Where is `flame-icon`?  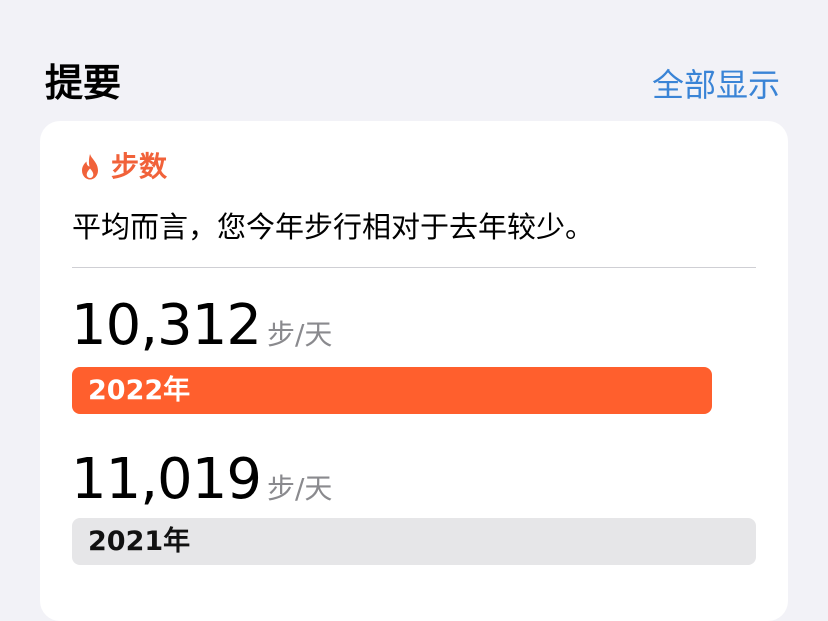 flame-icon is located at coordinates (90, 167).